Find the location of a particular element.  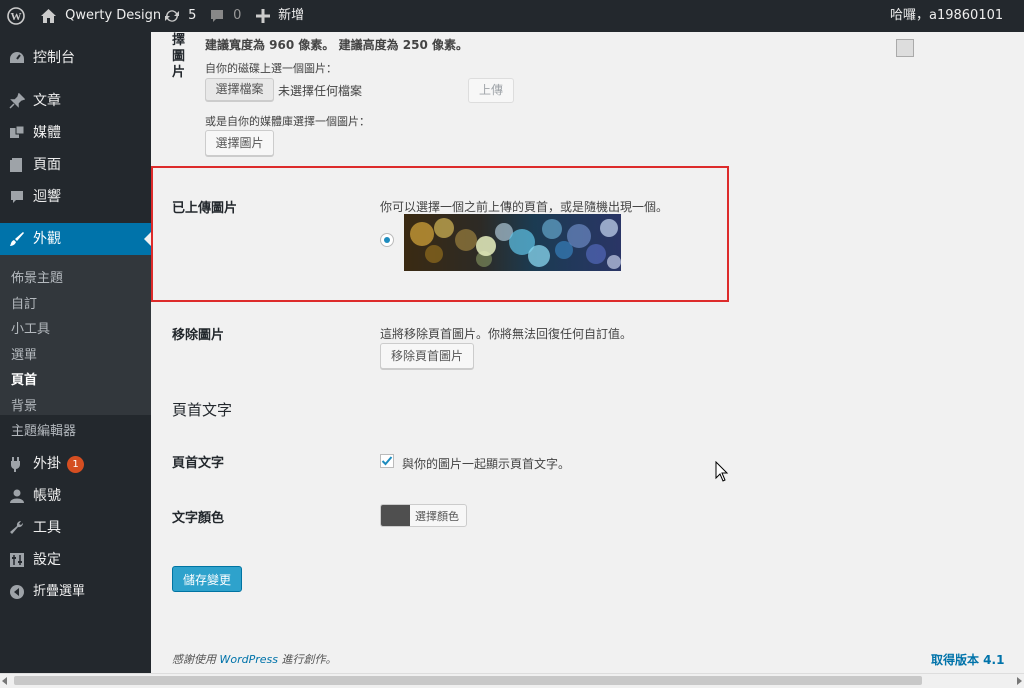

sidebar-item-posts: 文章 is located at coordinates (75, 101).